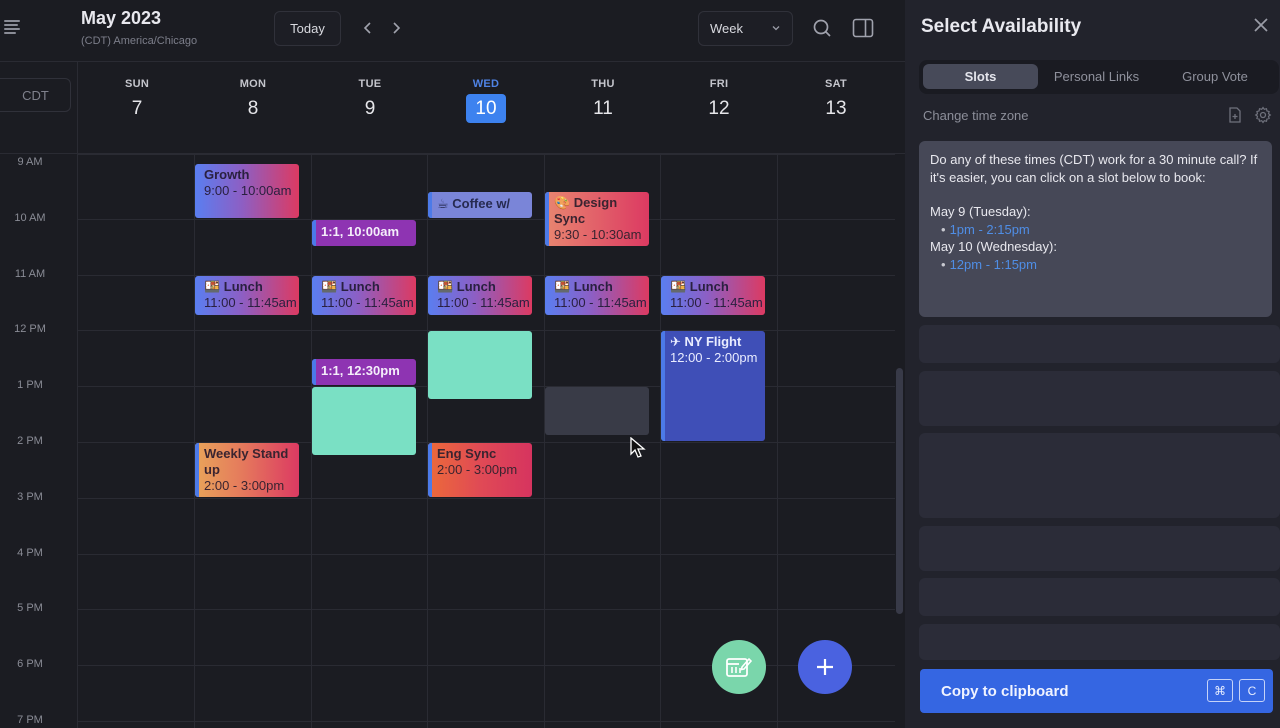 Image resolution: width=1280 pixels, height=728 pixels. I want to click on kbd-c-key: C, so click(1252, 690).